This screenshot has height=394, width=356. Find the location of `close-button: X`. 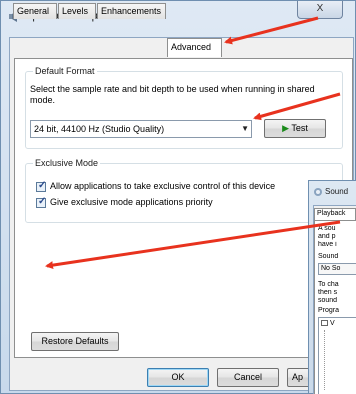

close-button: X is located at coordinates (320, 10).